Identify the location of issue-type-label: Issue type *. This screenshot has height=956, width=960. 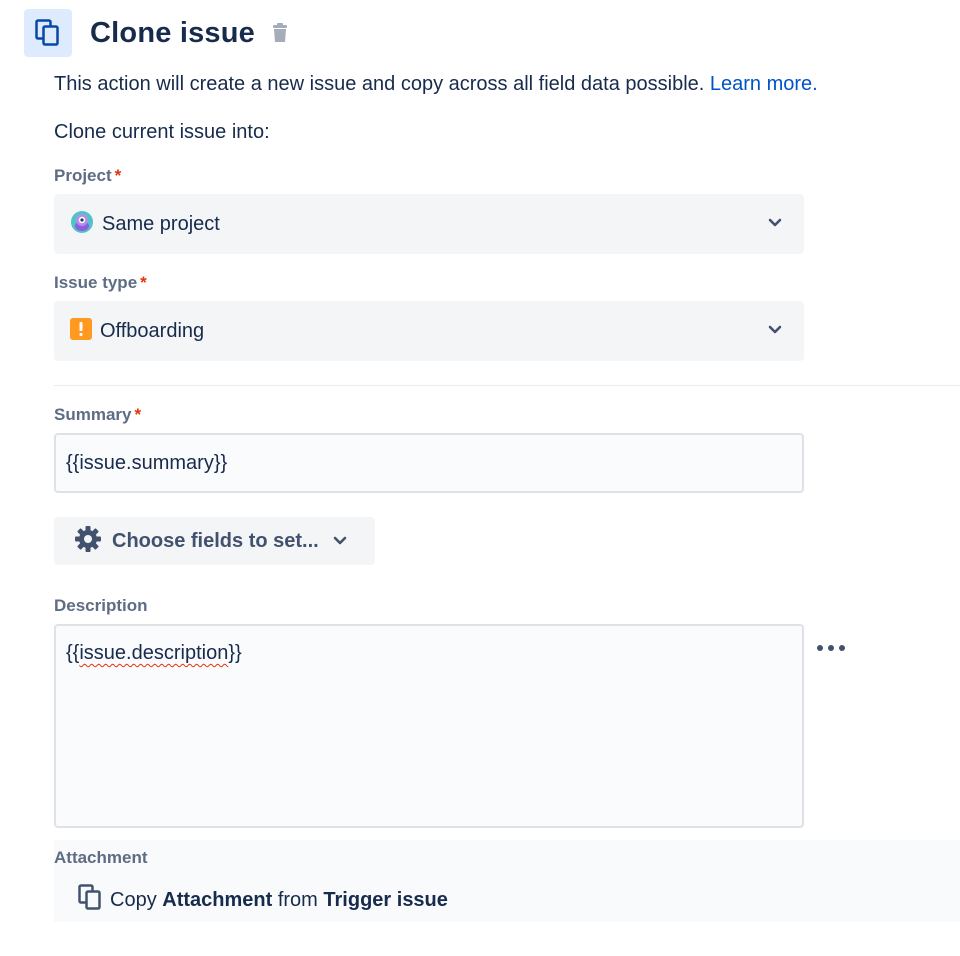
(100, 283).